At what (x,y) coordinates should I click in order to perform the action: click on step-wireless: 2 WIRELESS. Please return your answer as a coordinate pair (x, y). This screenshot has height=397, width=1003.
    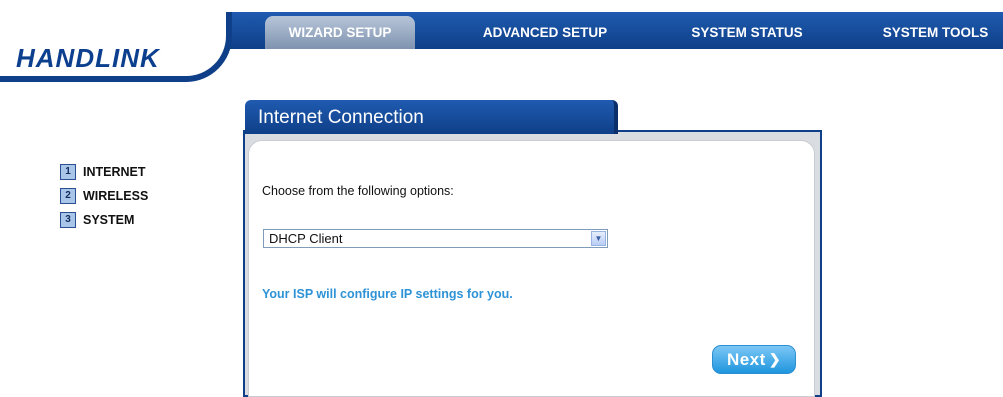
    Looking at the image, I should click on (104, 196).